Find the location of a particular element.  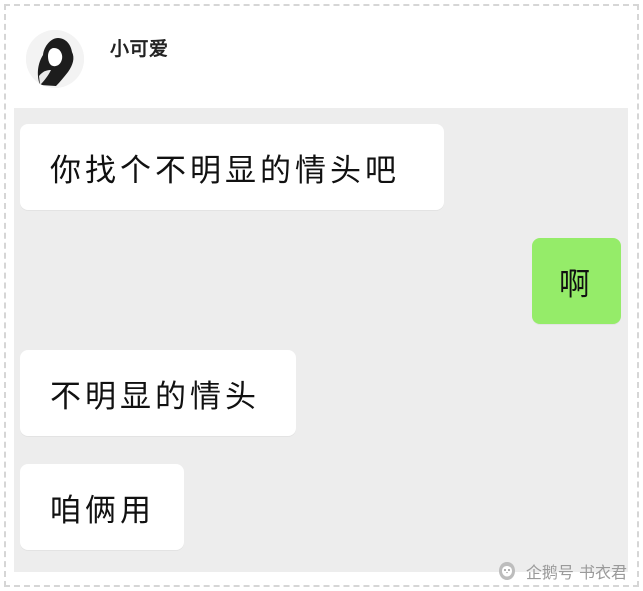

avatar is located at coordinates (55, 59).